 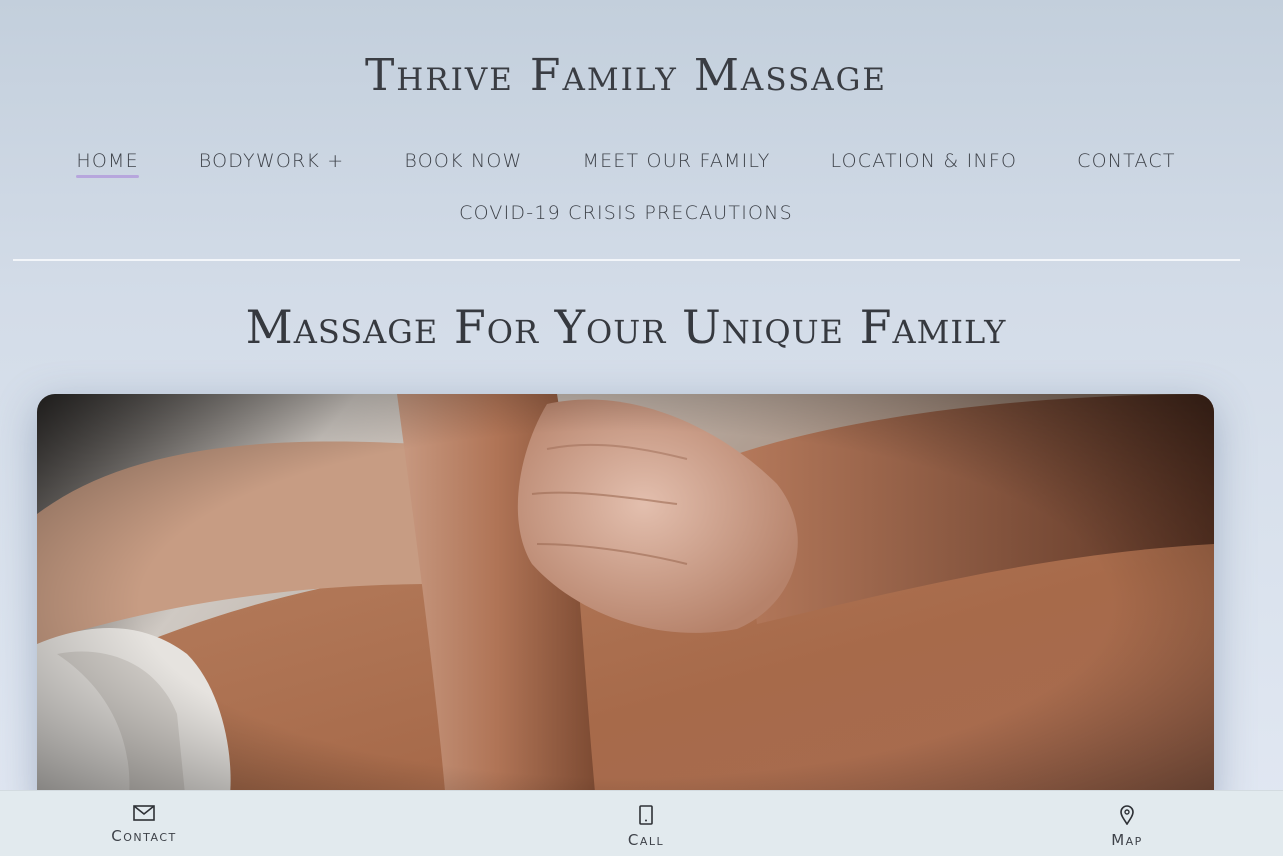 I want to click on bottom-contact-button: Contact, so click(x=144, y=825).